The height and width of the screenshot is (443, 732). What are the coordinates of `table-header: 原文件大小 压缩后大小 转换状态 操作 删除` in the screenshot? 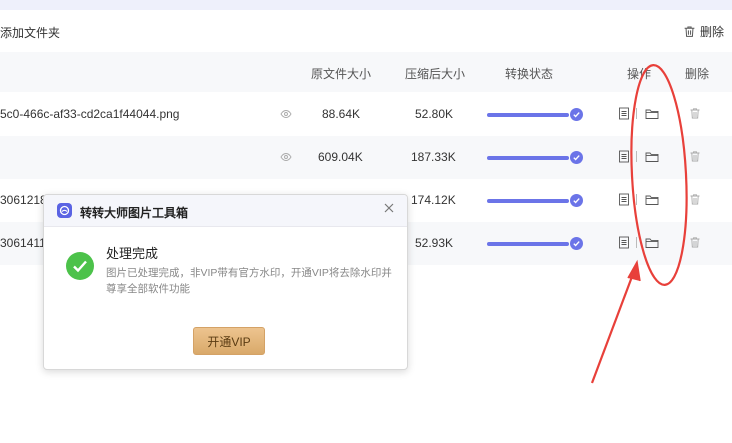 It's located at (366, 72).